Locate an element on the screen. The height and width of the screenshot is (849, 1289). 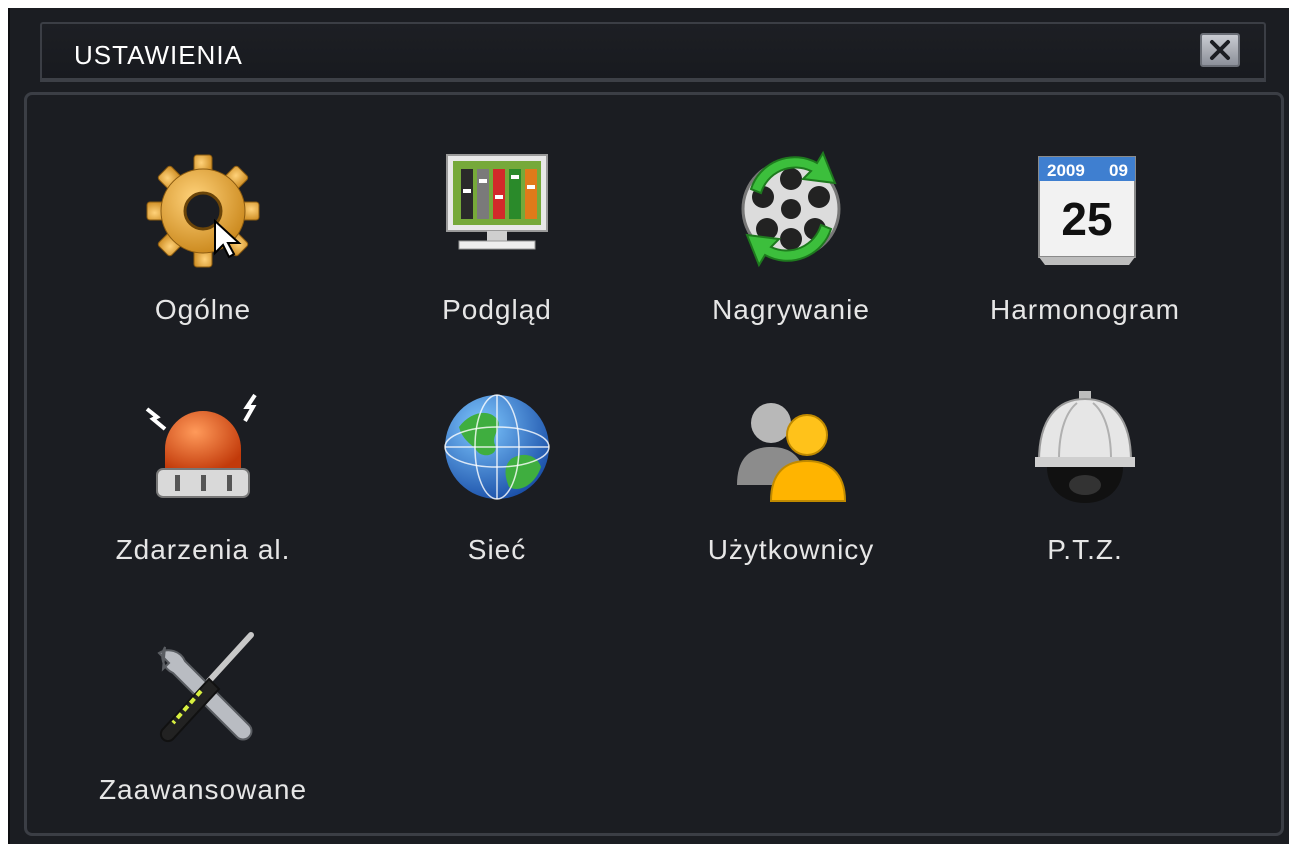
close-button is located at coordinates (1220, 50).